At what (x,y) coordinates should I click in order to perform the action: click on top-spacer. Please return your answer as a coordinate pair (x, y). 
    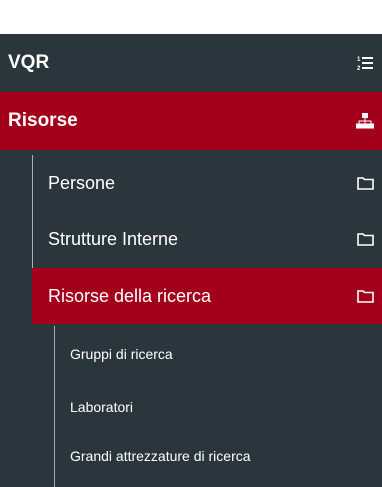
    Looking at the image, I should click on (191, 17).